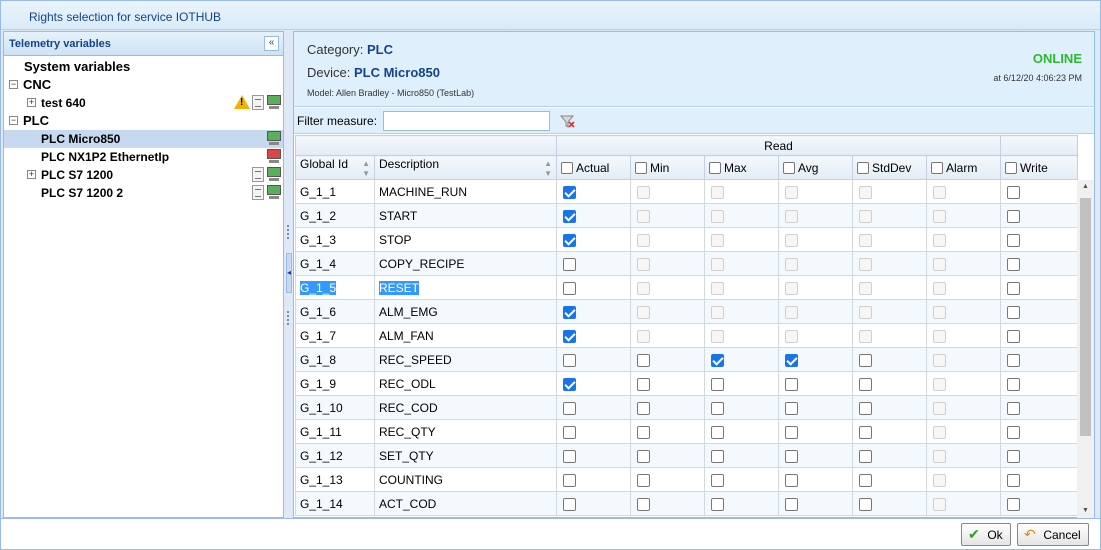 The height and width of the screenshot is (550, 1101). I want to click on table-row: G_1_4 COPY_RECIPE, so click(686, 263).